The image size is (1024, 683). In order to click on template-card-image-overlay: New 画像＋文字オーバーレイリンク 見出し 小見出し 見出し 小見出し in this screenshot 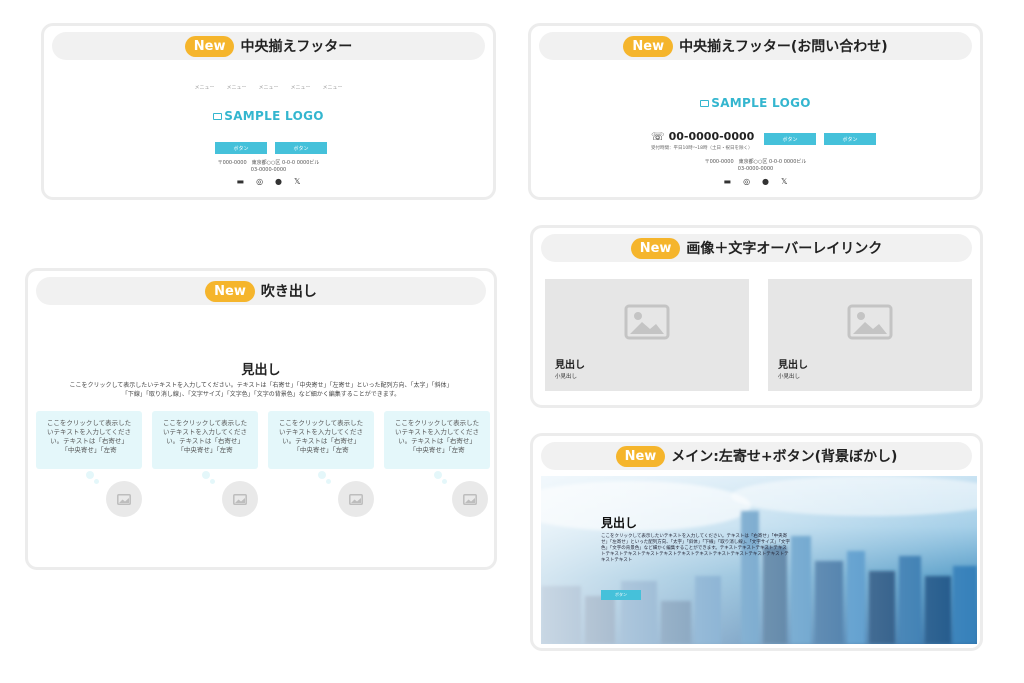, I will do `click(756, 316)`.